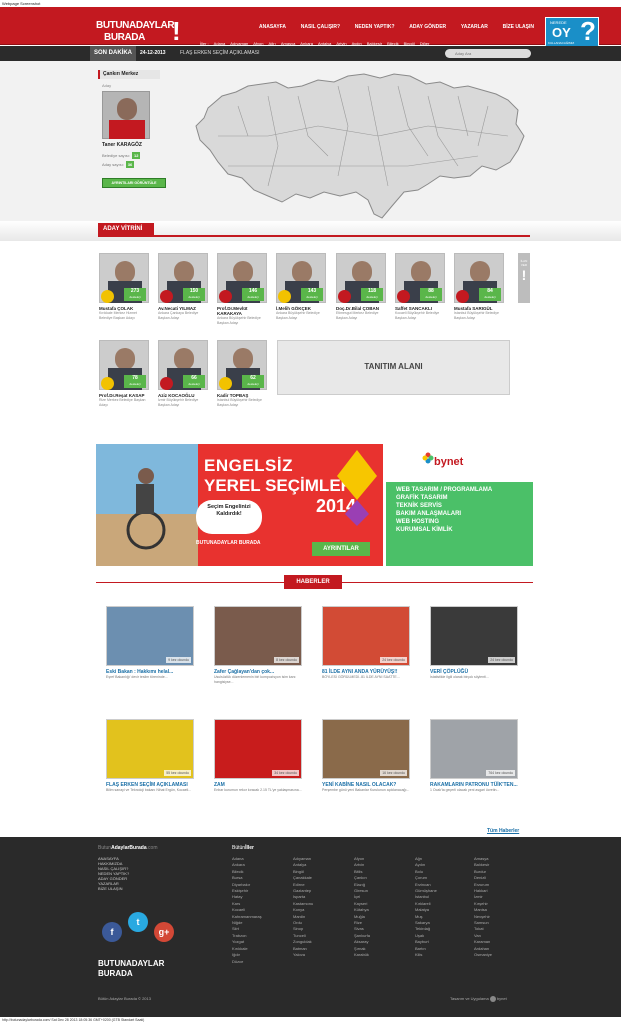 The width and height of the screenshot is (621, 1024). What do you see at coordinates (113, 888) in the screenshot?
I see `footer-link: BİZE ULAŞIN` at bounding box center [113, 888].